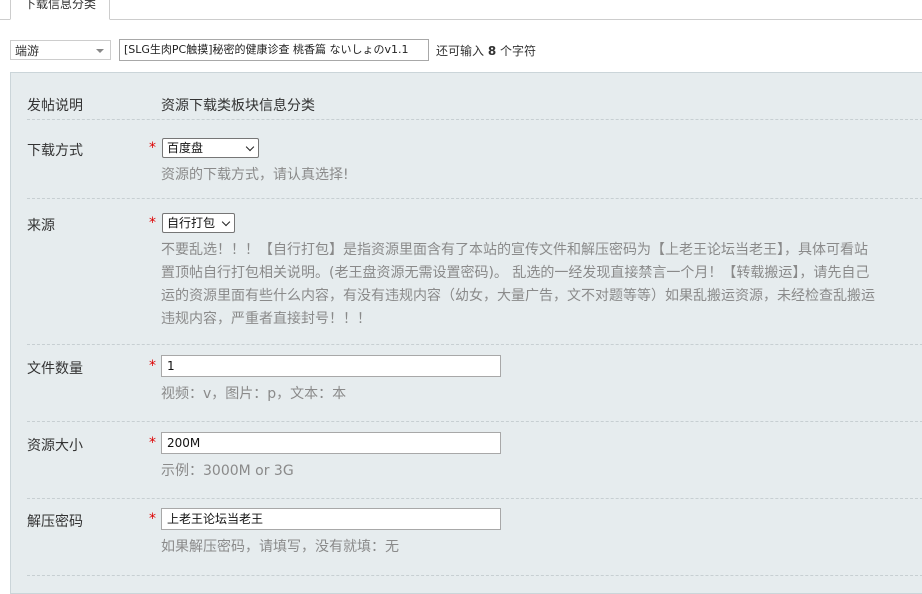  Describe the element at coordinates (474, 96) in the screenshot. I see `form-row-intro: 发帖说明 资源下载类板块信息分类` at that location.